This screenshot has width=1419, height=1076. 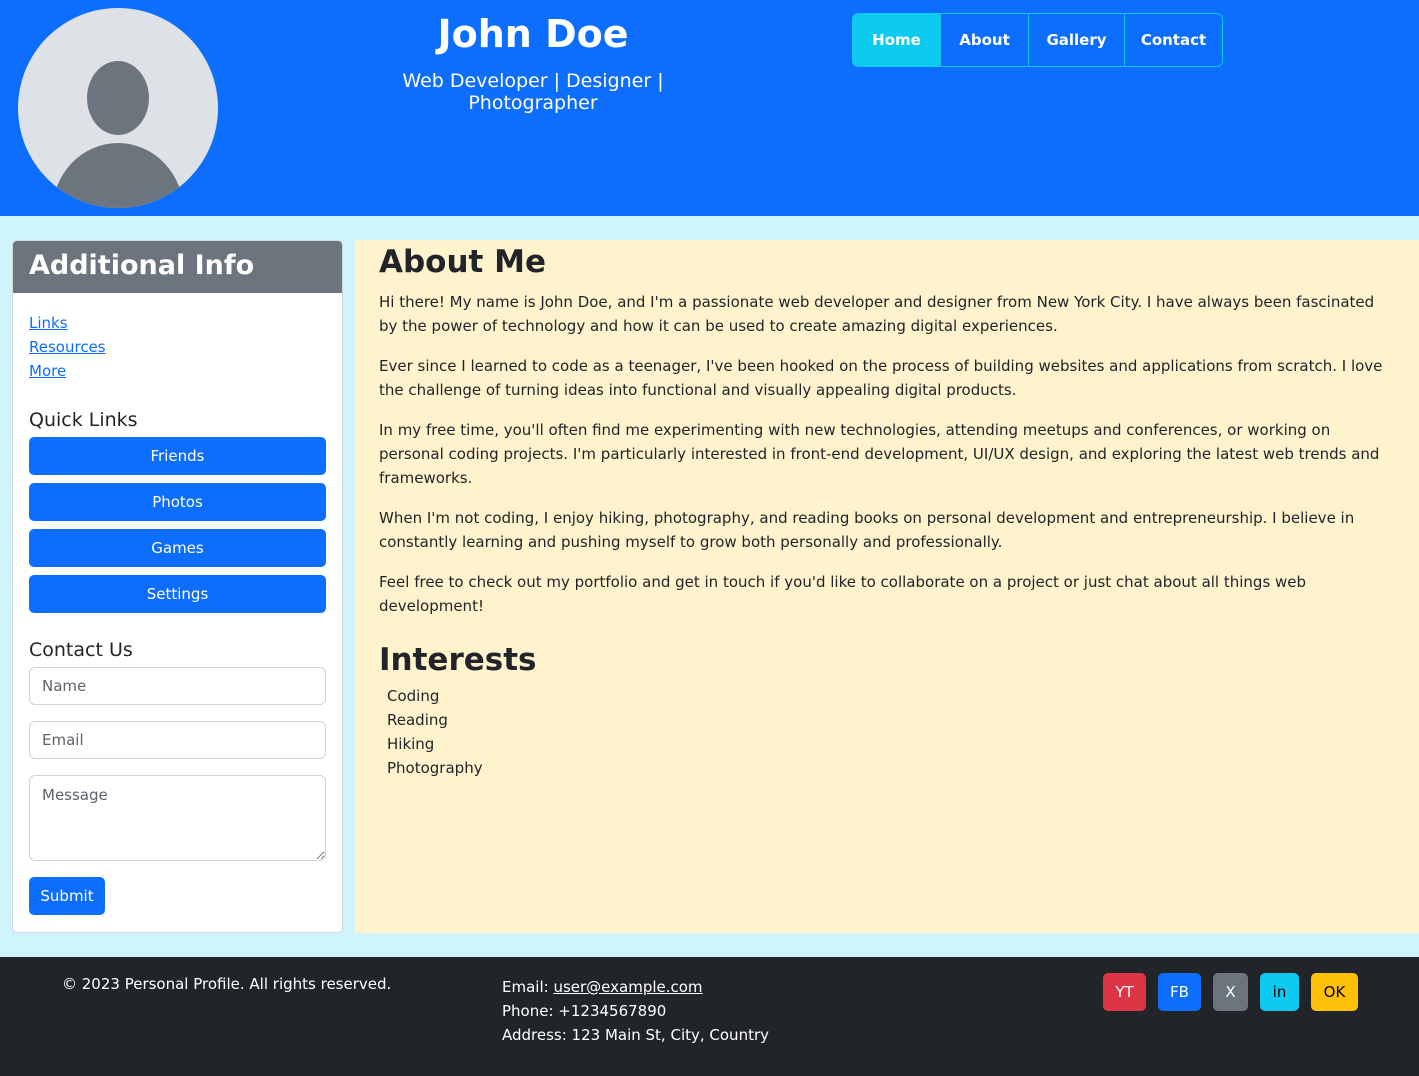 What do you see at coordinates (177, 347) in the screenshot?
I see `sidebar-link-resources: Resources` at bounding box center [177, 347].